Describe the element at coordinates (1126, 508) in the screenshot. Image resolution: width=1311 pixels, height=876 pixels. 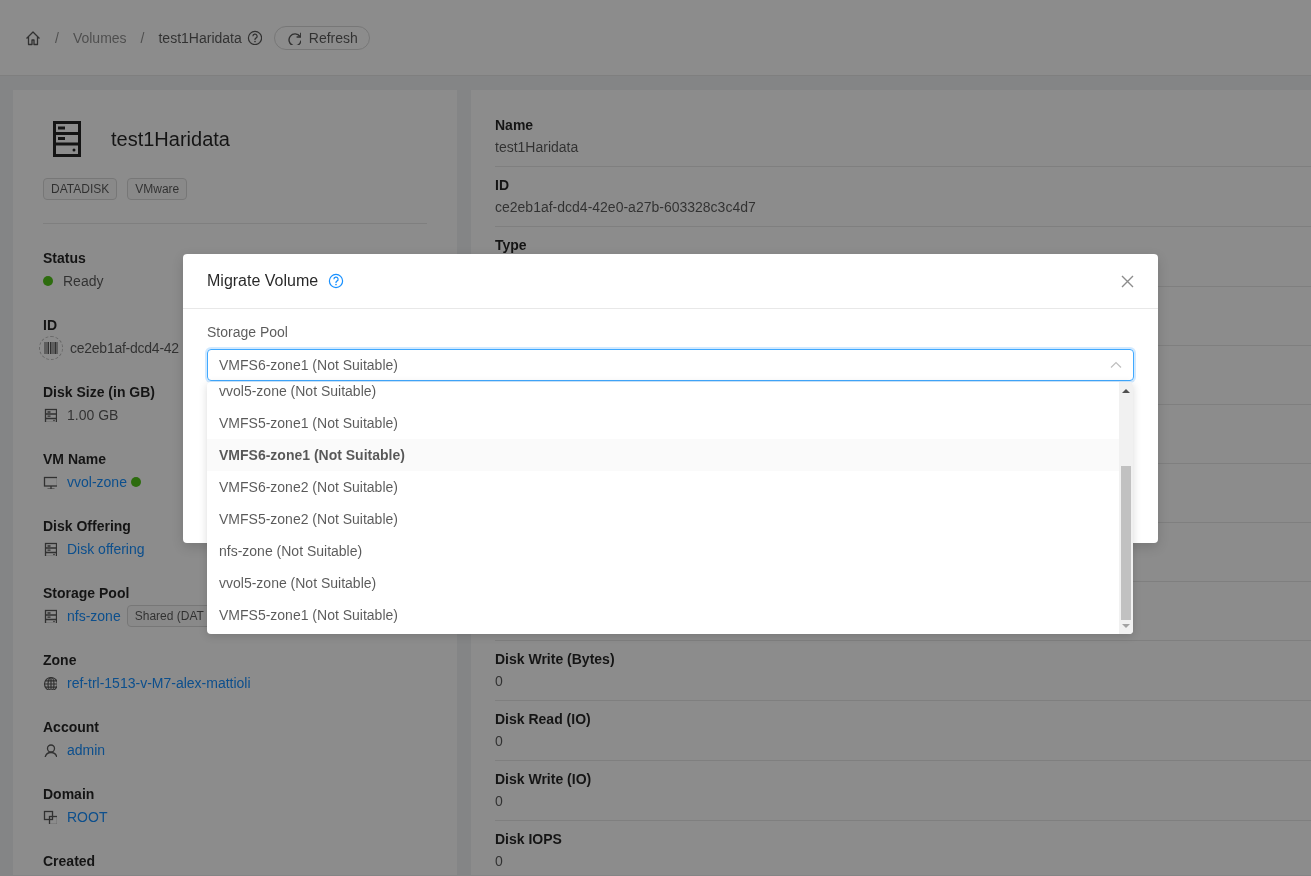
I see `scrollbar` at that location.